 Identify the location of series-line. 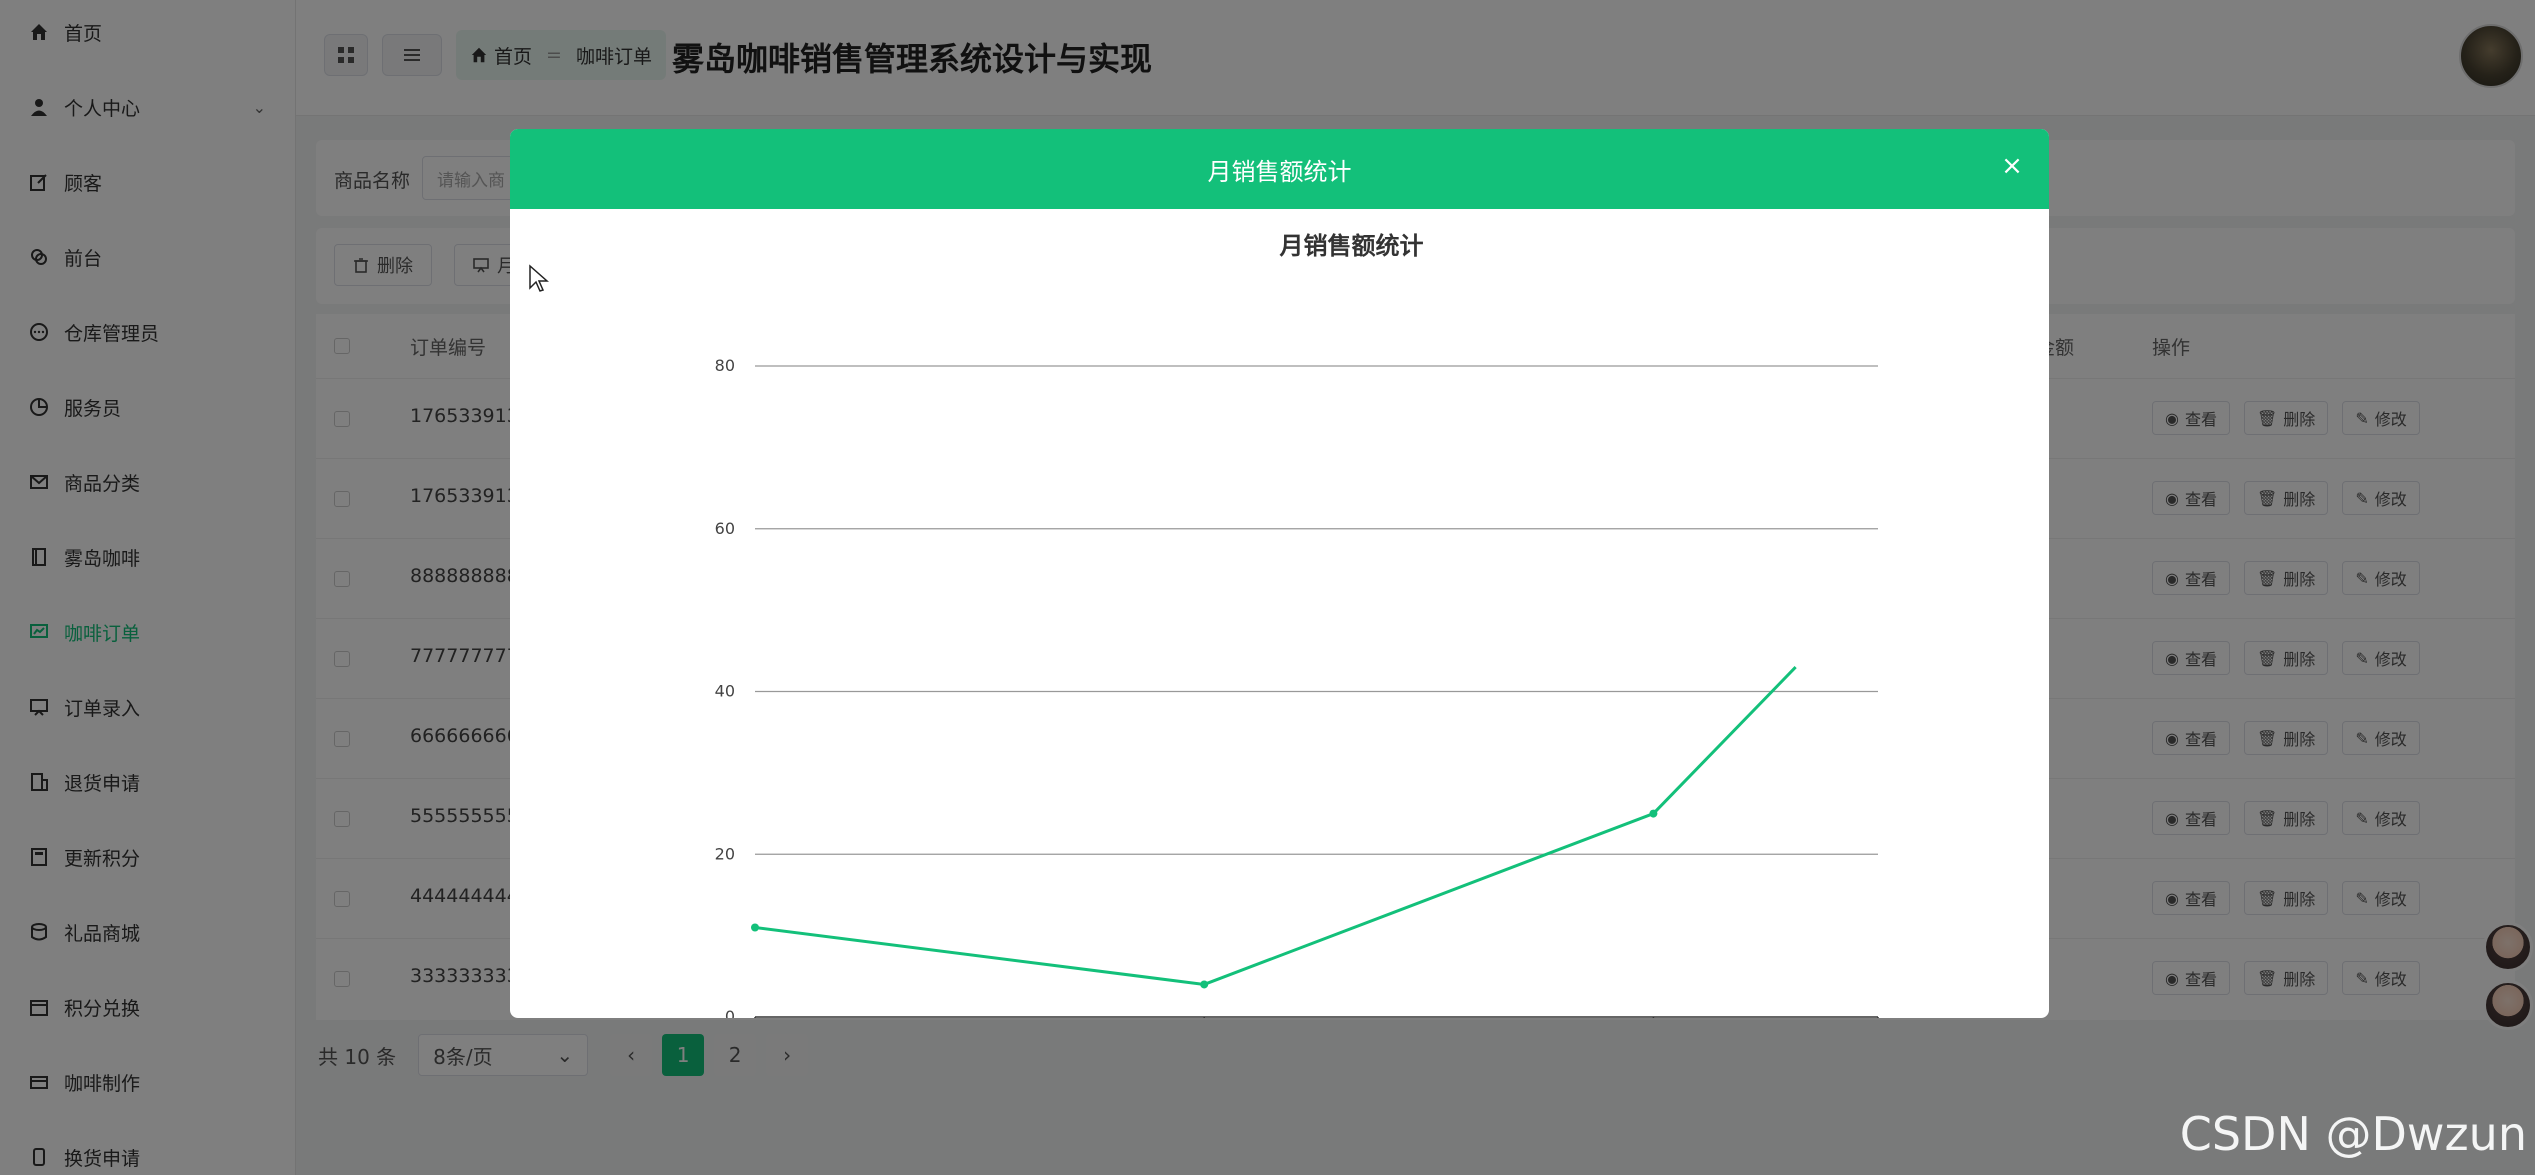
(1275, 826).